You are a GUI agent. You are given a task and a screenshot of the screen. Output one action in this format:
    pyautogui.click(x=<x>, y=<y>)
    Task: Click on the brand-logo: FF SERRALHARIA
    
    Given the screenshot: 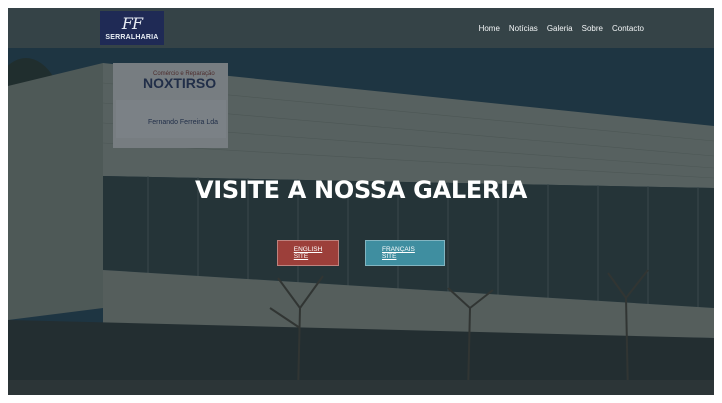 What is the action you would take?
    pyautogui.click(x=132, y=28)
    